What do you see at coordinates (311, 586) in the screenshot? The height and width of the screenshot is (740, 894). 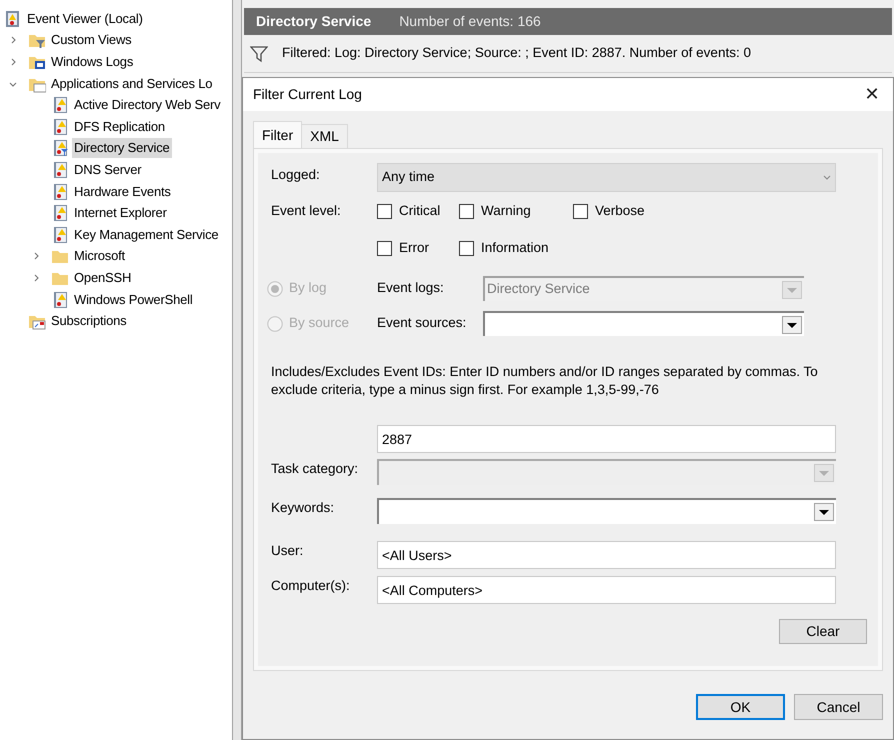 I see `field-label: Computer(s):` at bounding box center [311, 586].